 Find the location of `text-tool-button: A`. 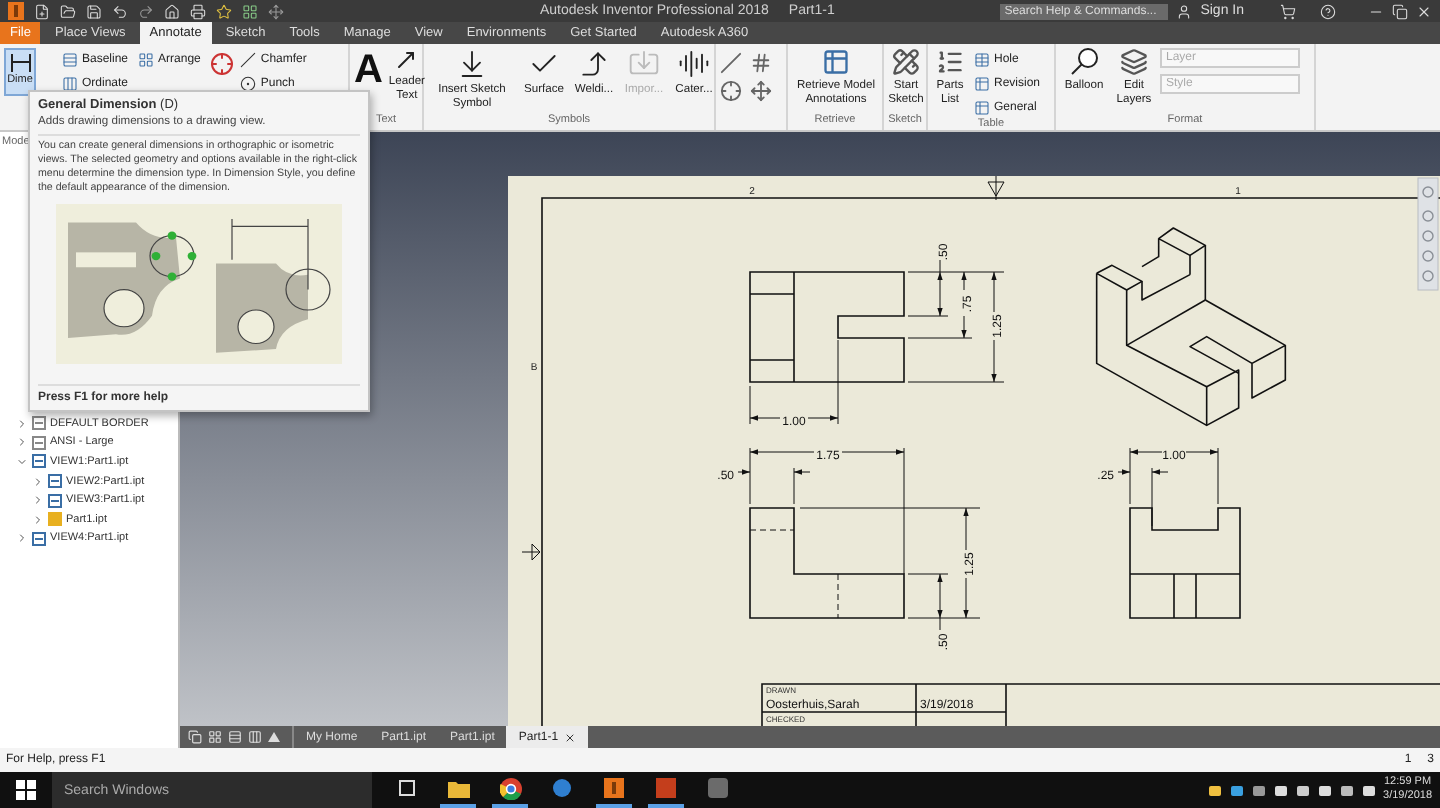

text-tool-button: A is located at coordinates (368, 70).